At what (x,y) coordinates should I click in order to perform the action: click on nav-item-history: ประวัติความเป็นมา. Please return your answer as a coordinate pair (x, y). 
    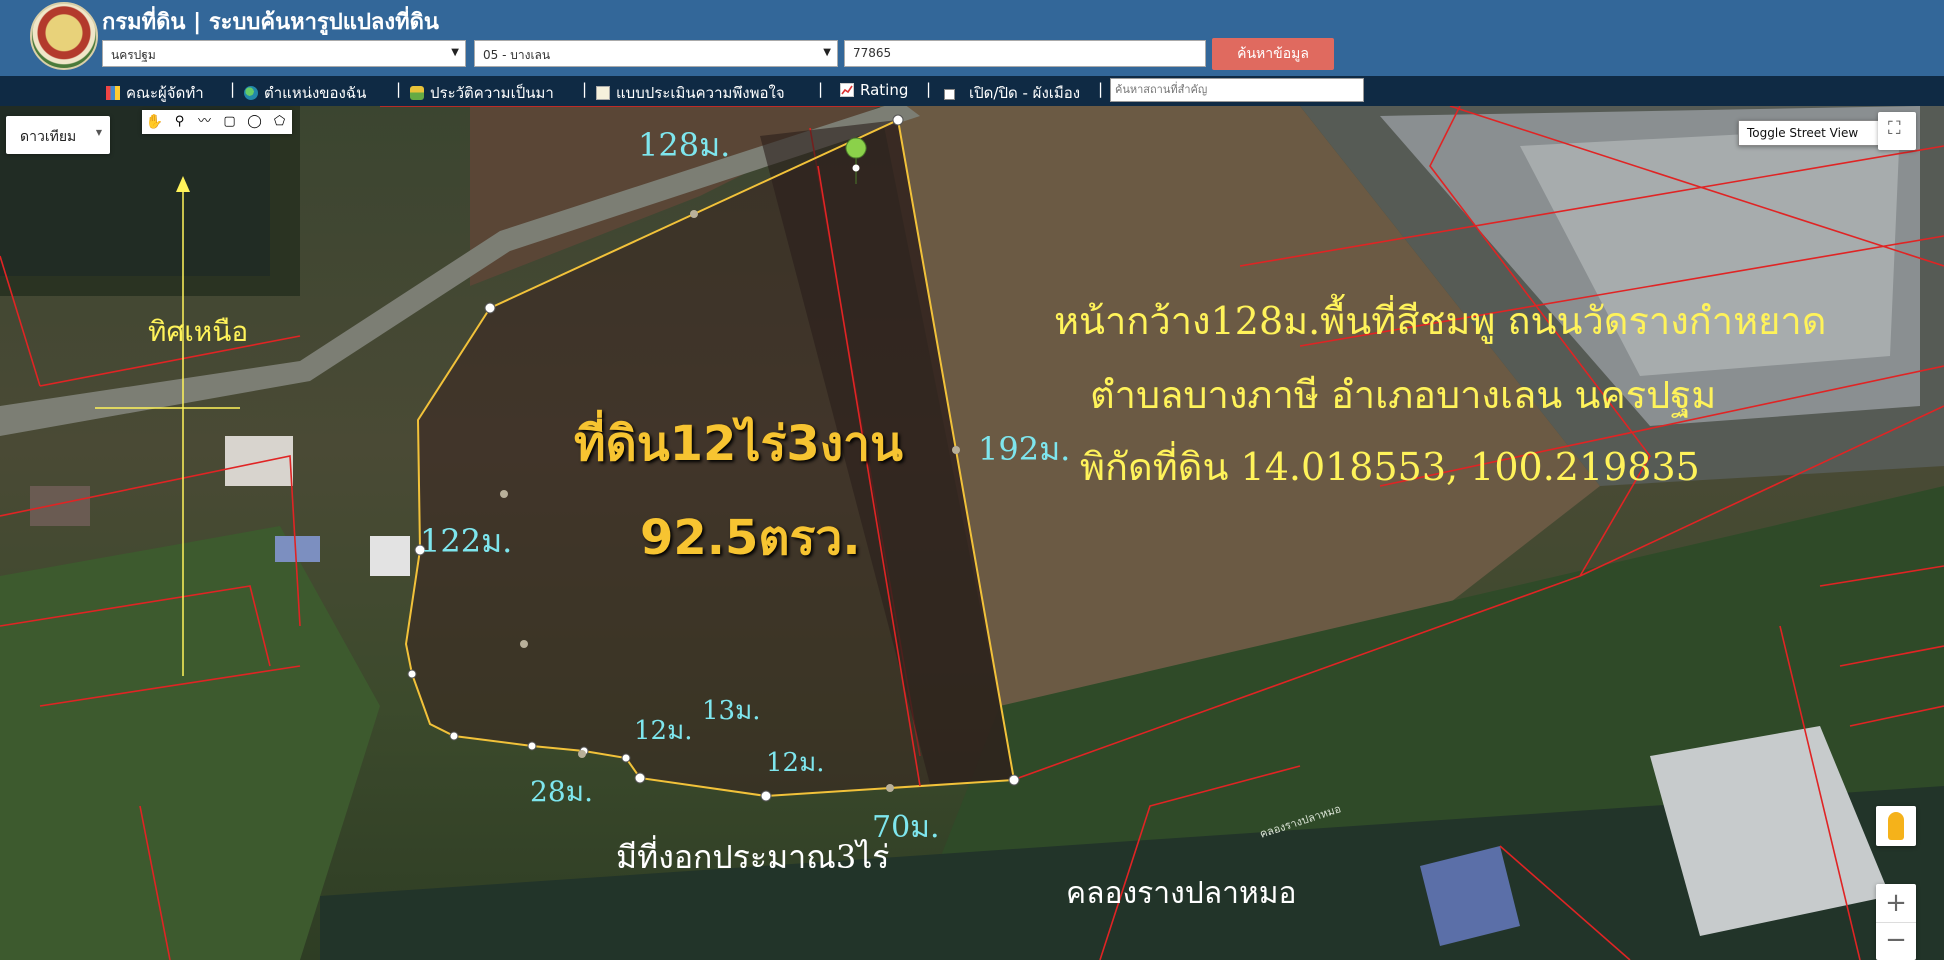
    Looking at the image, I should click on (482, 93).